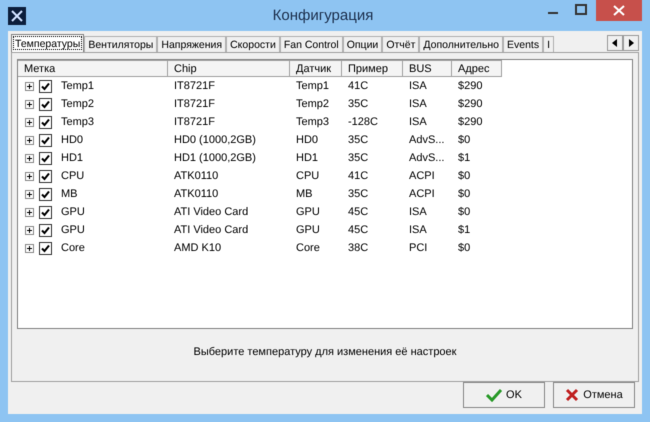 This screenshot has height=422, width=650. I want to click on hint-text: Выберите температуру для изменения её настроек, so click(325, 352).